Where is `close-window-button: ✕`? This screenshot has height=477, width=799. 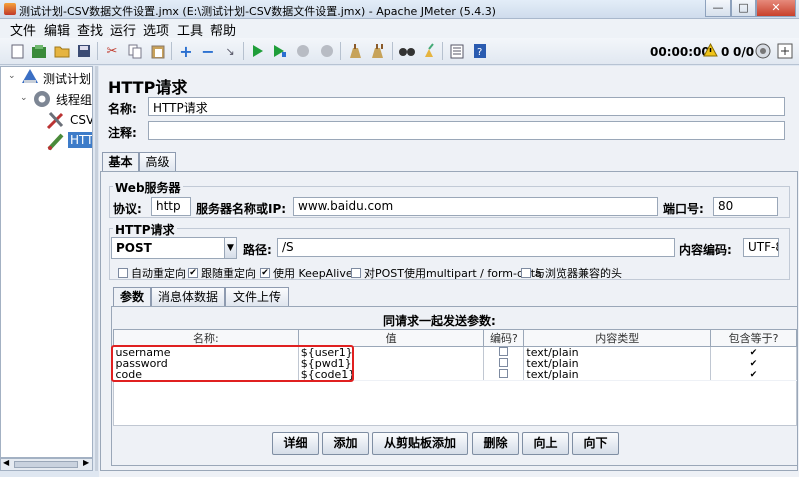
close-window-button: ✕ is located at coordinates (776, 8).